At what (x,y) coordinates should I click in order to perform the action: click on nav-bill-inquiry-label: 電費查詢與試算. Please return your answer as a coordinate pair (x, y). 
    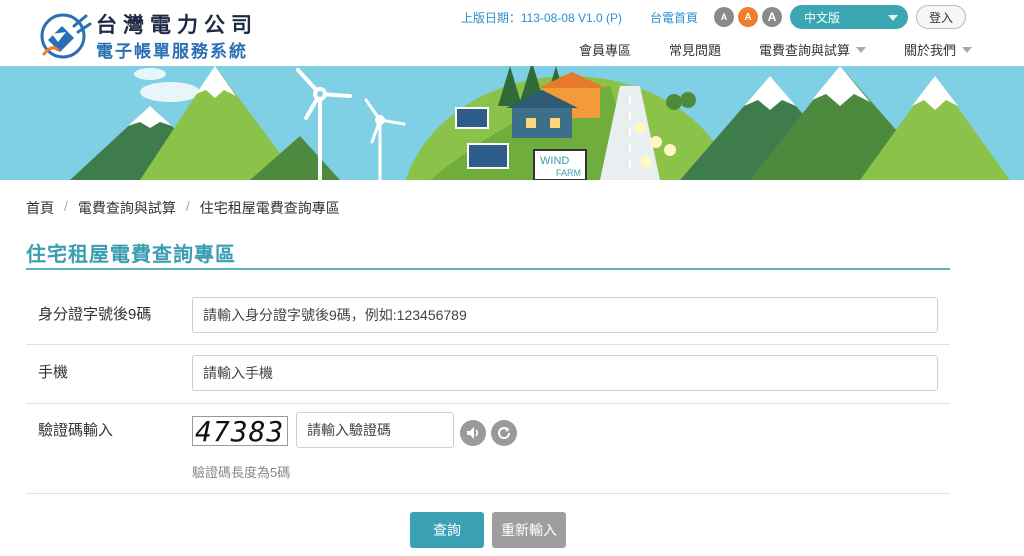
    Looking at the image, I should click on (804, 50).